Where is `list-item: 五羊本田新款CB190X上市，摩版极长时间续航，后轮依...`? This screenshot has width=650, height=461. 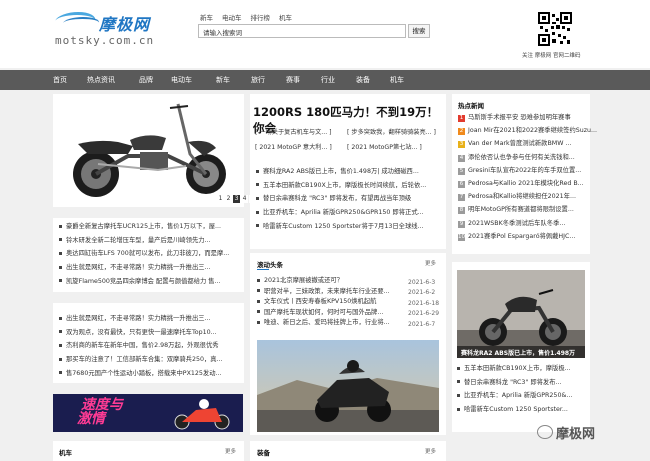 list-item: 五羊本田新款CB190X上市，摩版极长时间续航，后轮依... is located at coordinates (350, 186).